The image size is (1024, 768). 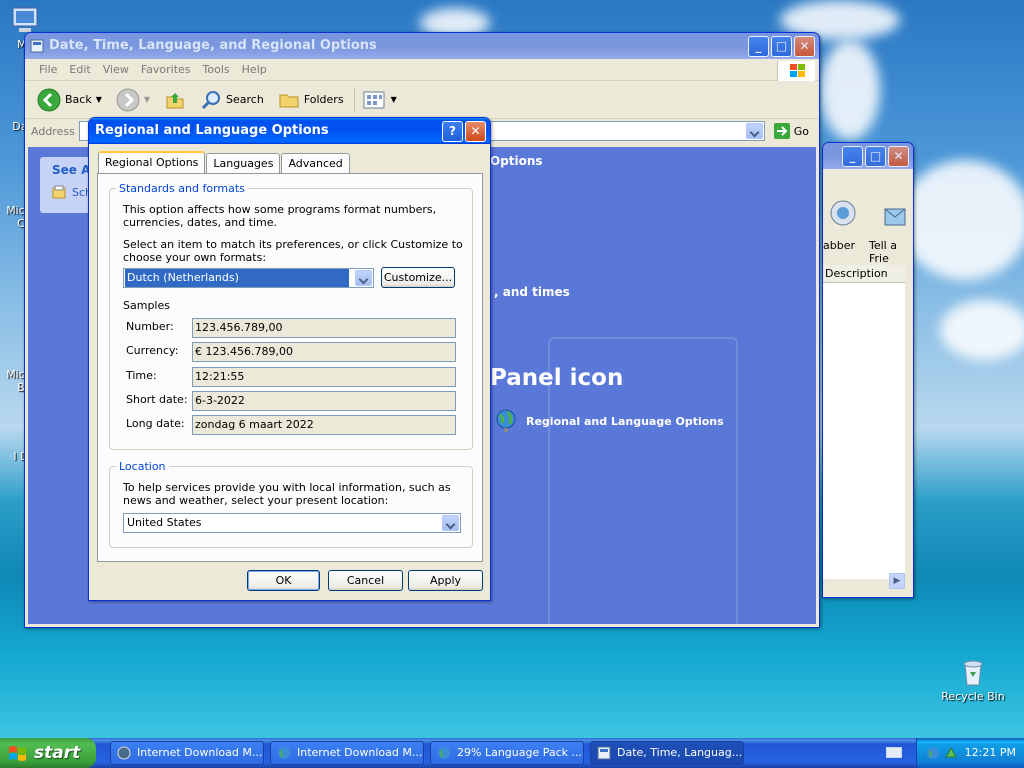 What do you see at coordinates (365, 580) in the screenshot?
I see `cancel-button: Cancel` at bounding box center [365, 580].